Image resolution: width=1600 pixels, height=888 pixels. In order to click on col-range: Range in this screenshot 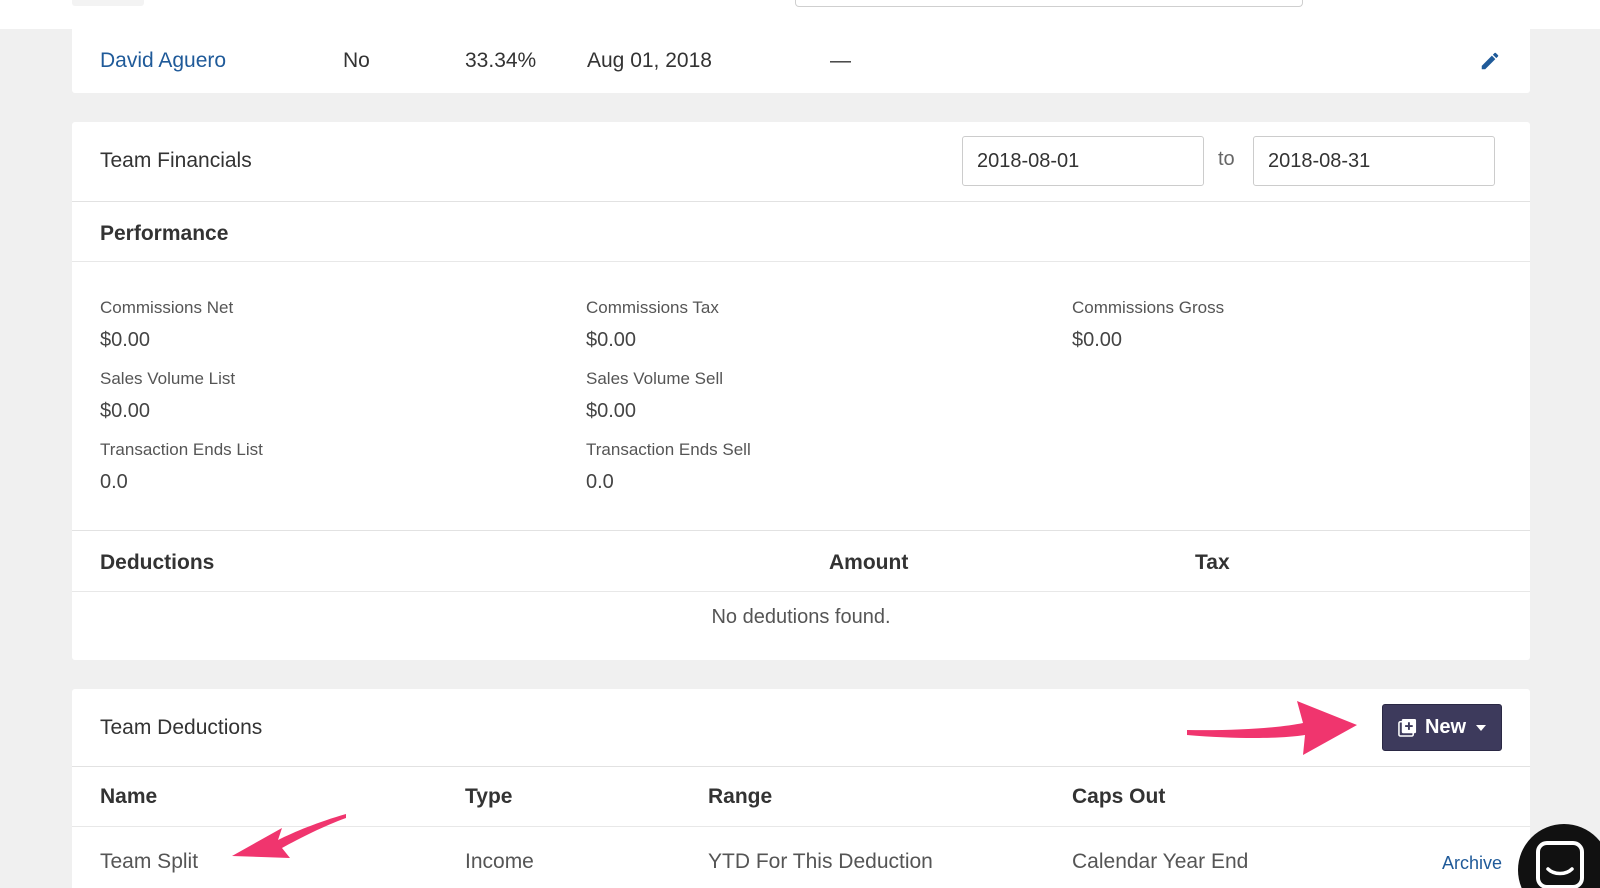, I will do `click(740, 796)`.